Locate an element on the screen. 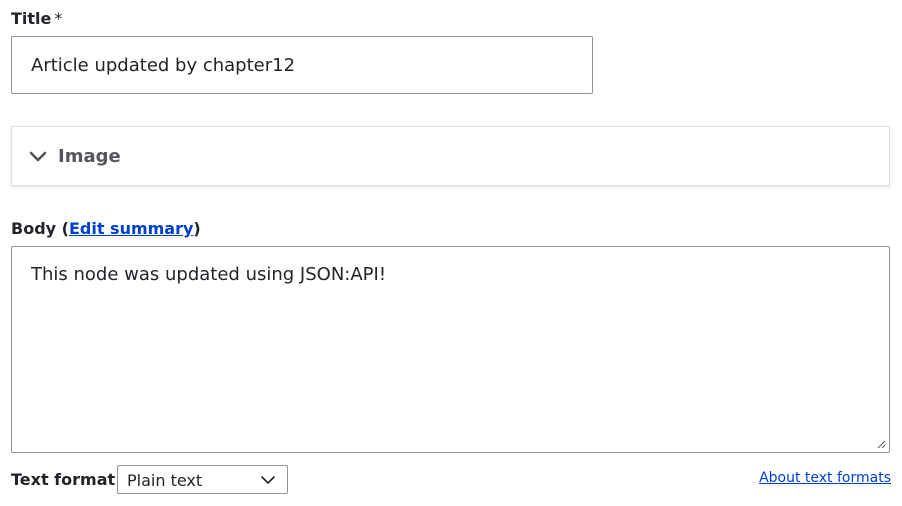  body-label-prefix: Body ( is located at coordinates (40, 228).